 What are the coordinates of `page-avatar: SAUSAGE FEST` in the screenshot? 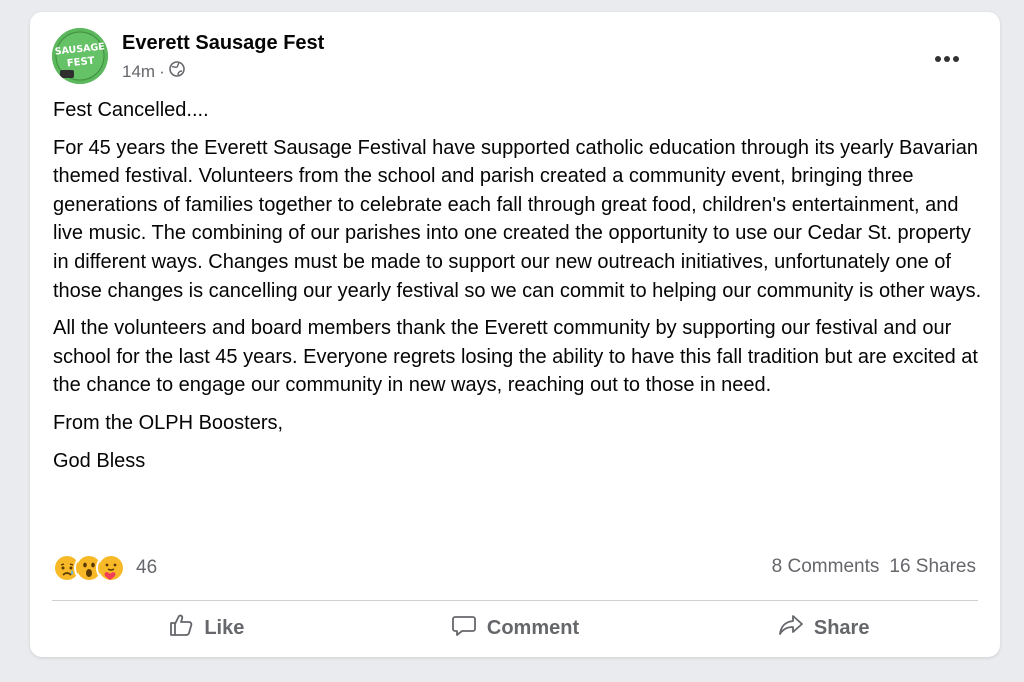 It's located at (80, 56).